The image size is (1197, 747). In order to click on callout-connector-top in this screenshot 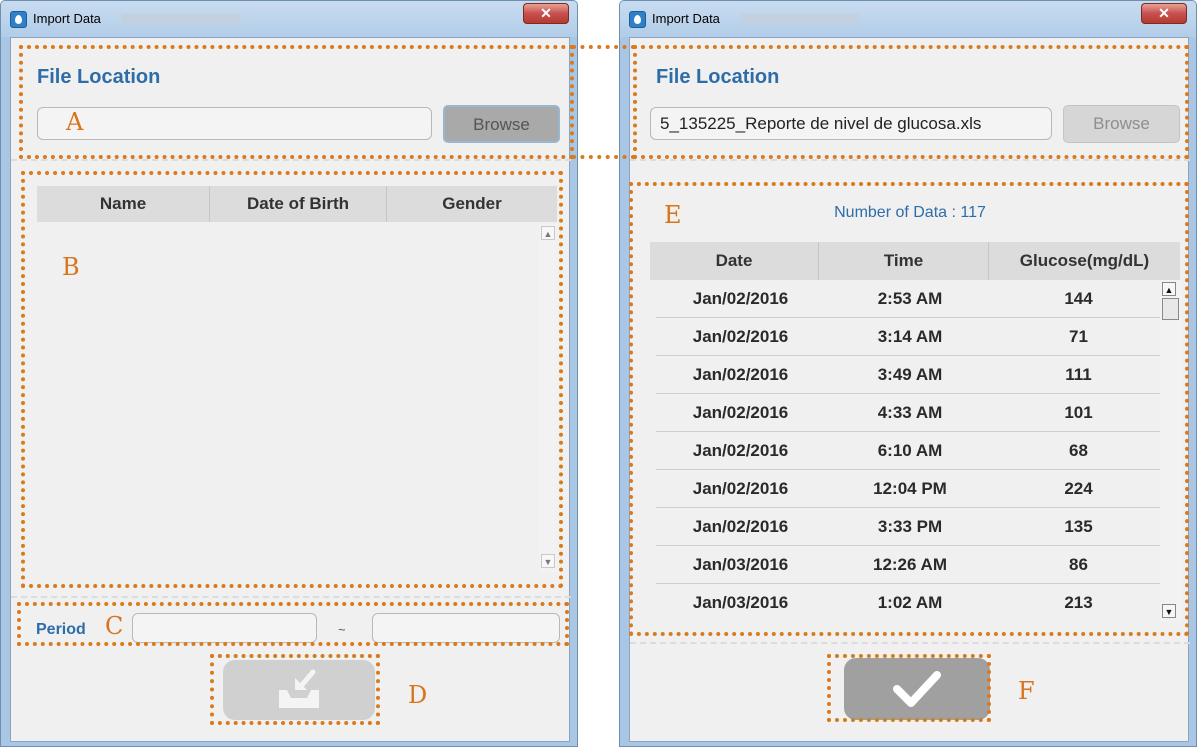, I will do `click(603, 47)`.